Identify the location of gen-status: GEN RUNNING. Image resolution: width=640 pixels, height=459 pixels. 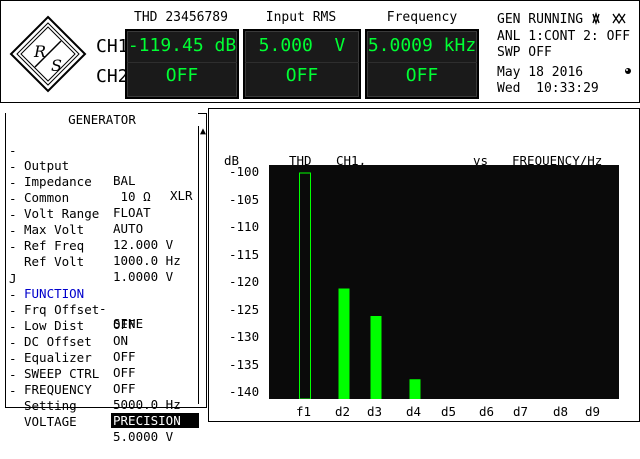
(540, 19).